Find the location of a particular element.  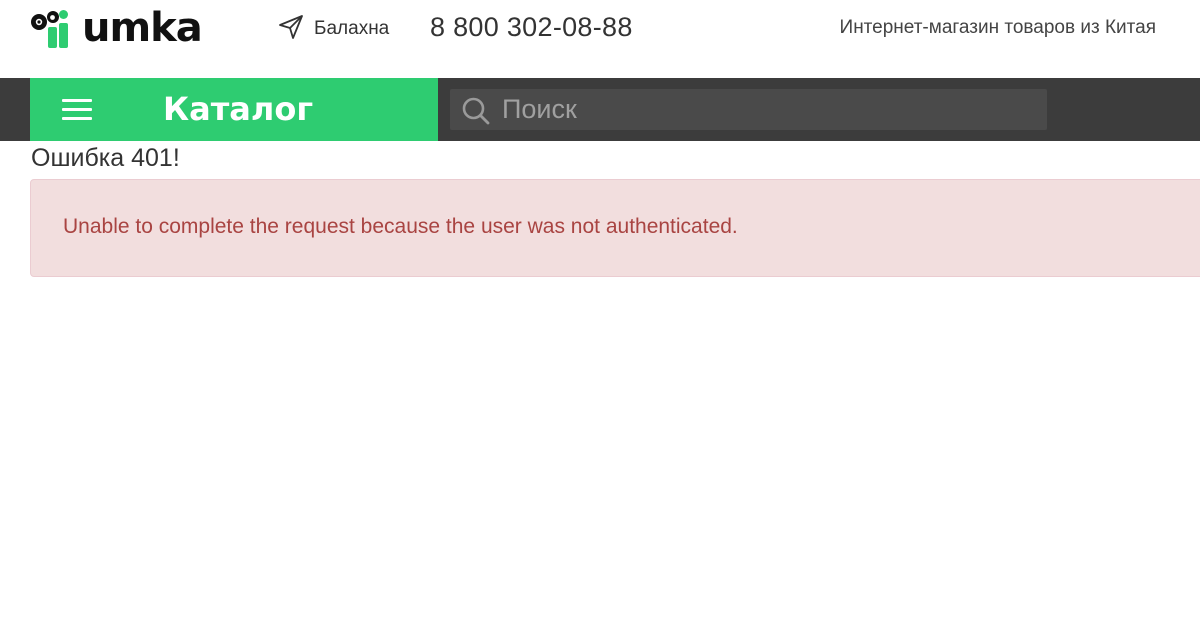

catalog-button: Каталог is located at coordinates (234, 109).